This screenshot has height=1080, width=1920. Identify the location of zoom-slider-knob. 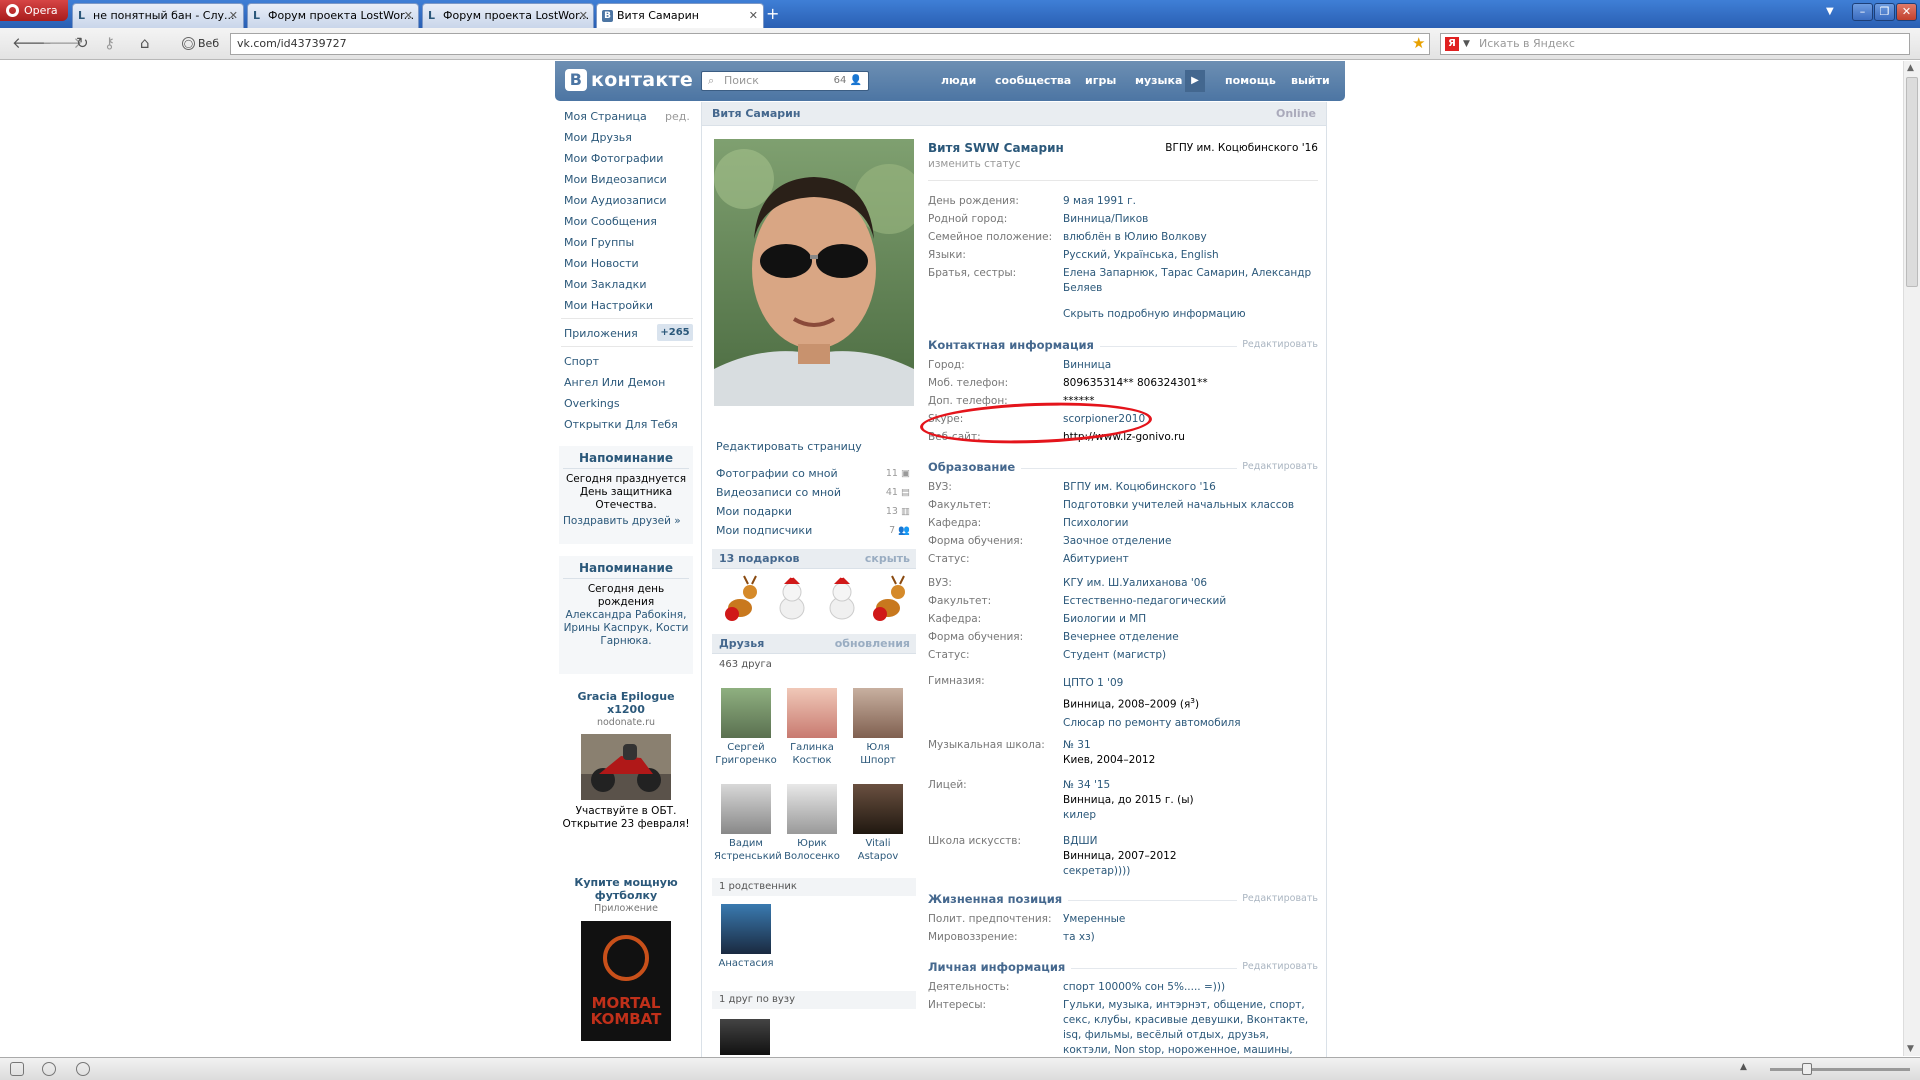
(1807, 1069).